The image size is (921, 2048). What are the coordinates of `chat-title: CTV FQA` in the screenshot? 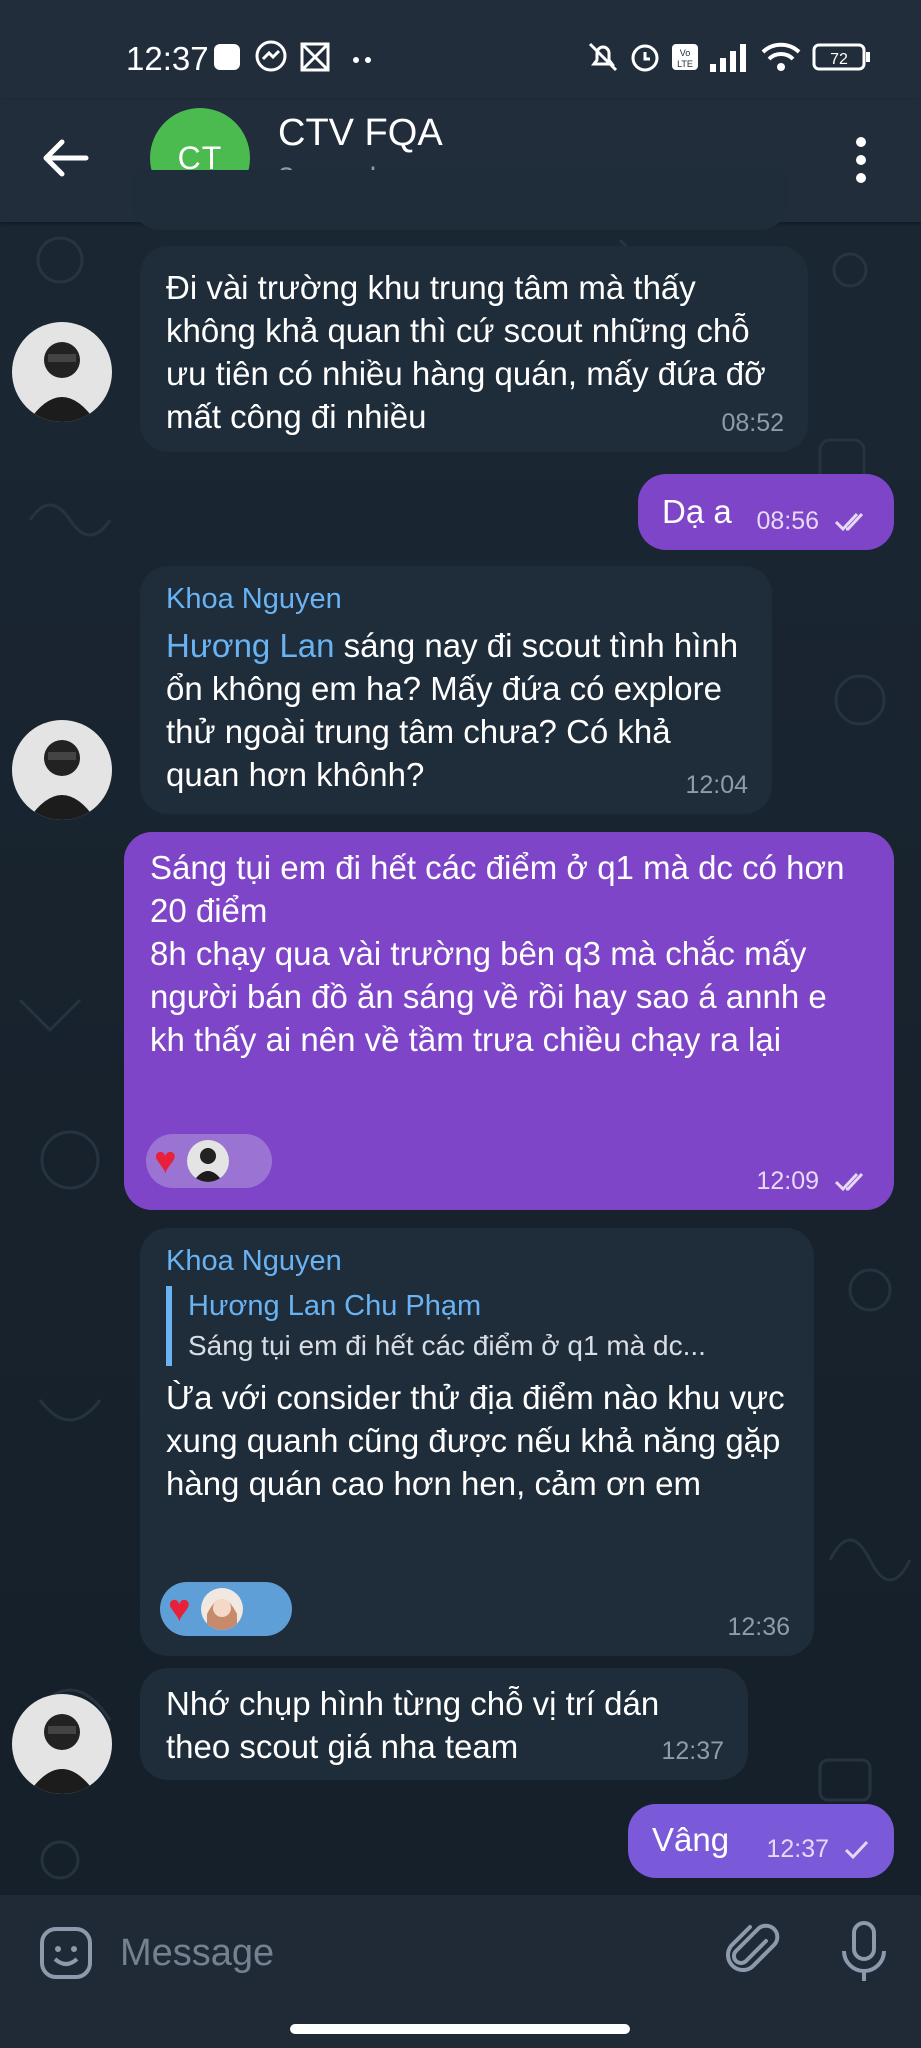 It's located at (360, 133).